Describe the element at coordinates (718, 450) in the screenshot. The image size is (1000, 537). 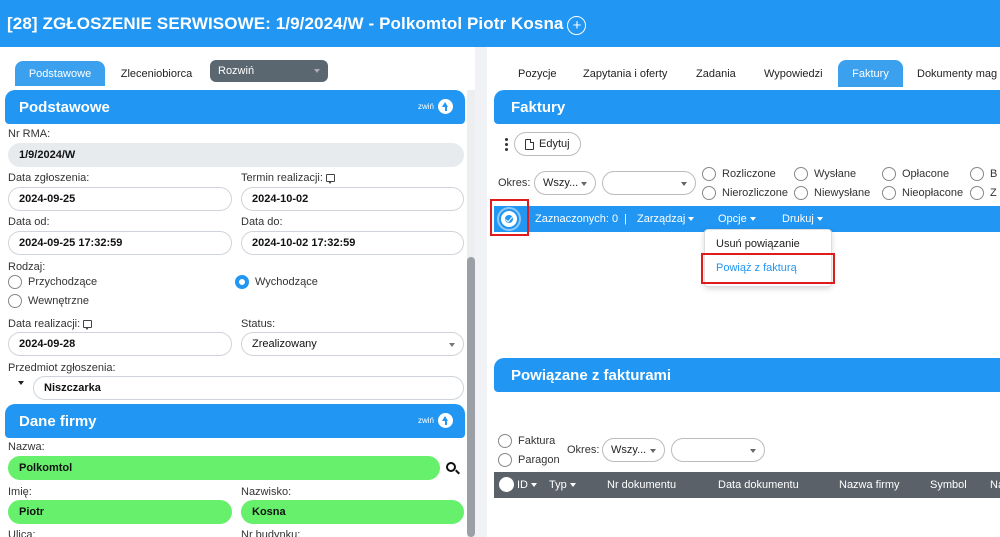
I see `linked-period-detail-select` at that location.